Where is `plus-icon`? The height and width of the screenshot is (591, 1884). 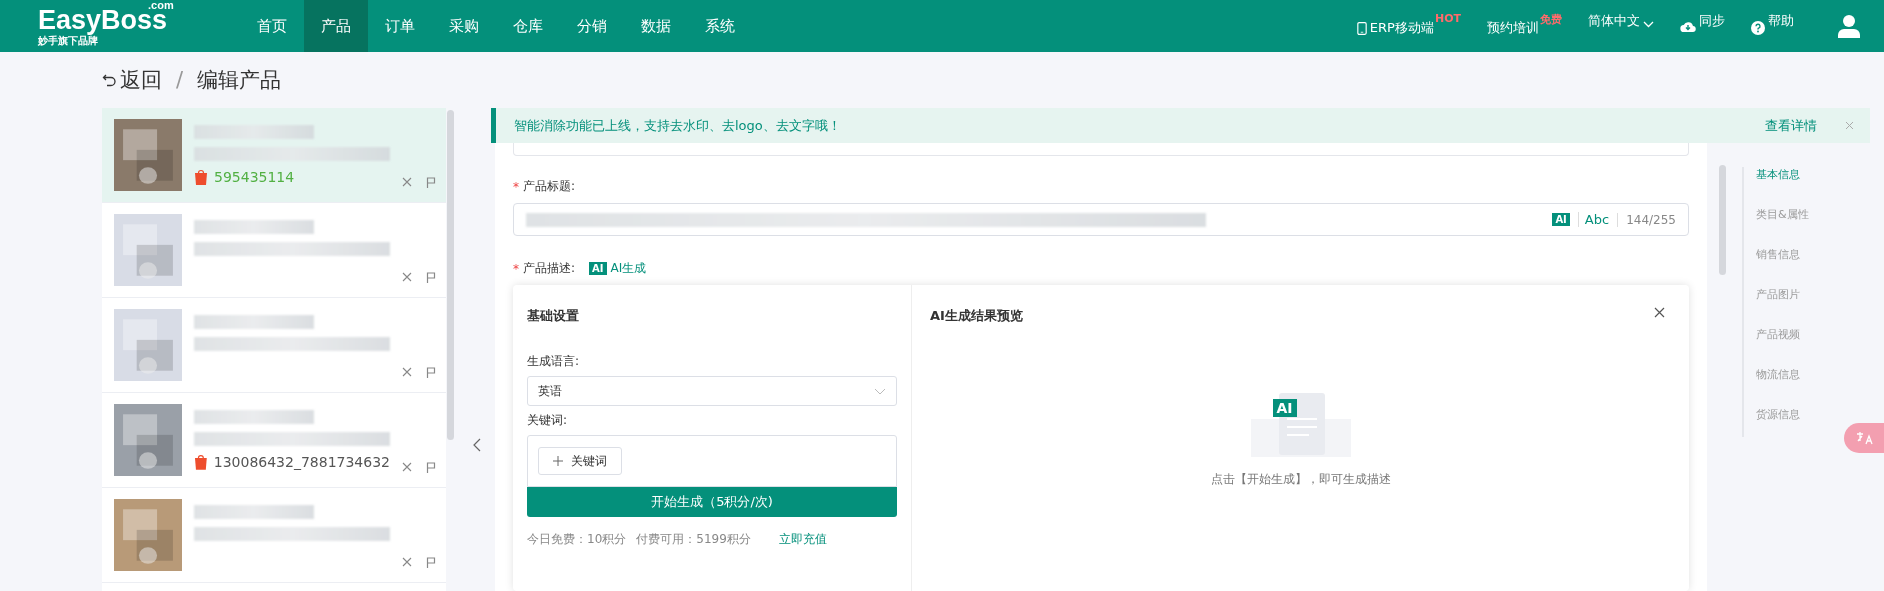 plus-icon is located at coordinates (558, 461).